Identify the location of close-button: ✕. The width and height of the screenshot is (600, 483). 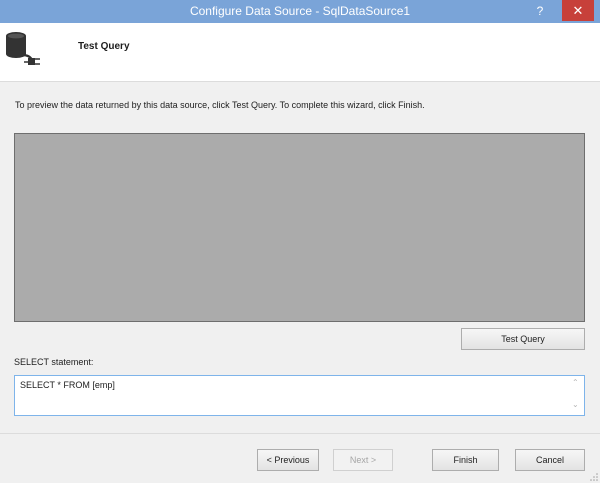
(578, 10).